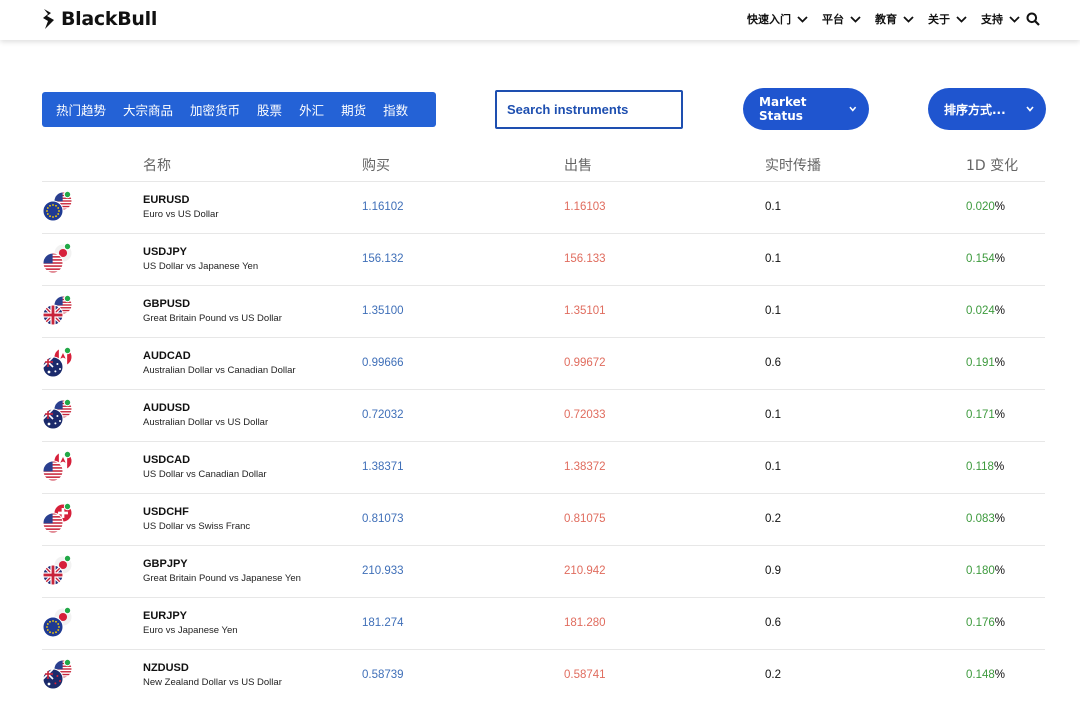  Describe the element at coordinates (57, 258) in the screenshot. I see `us-japan-flag-icon` at that location.